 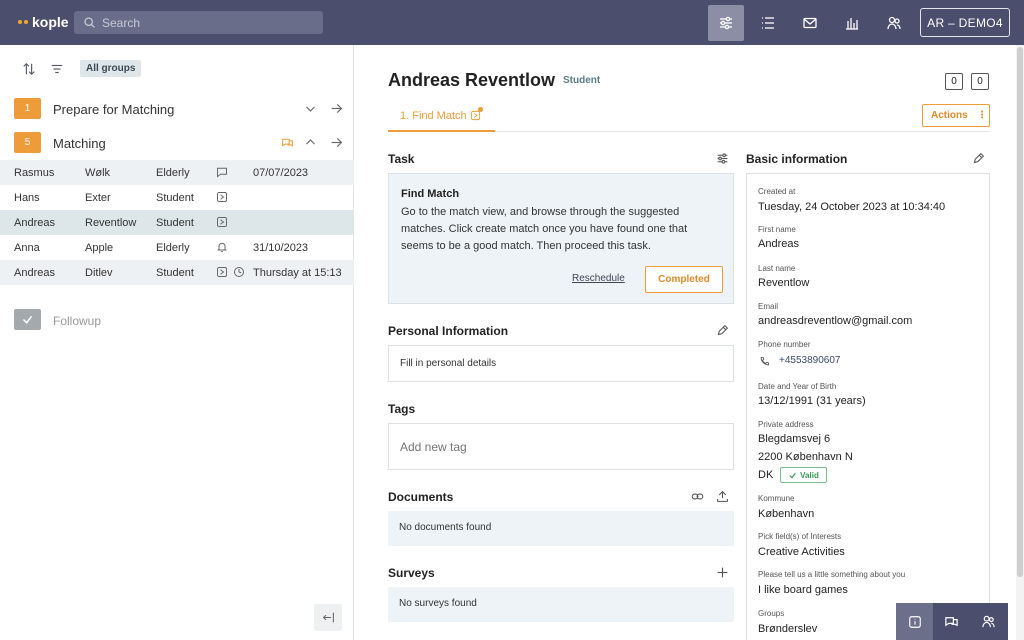 I want to click on people-icon, so click(x=894, y=23).